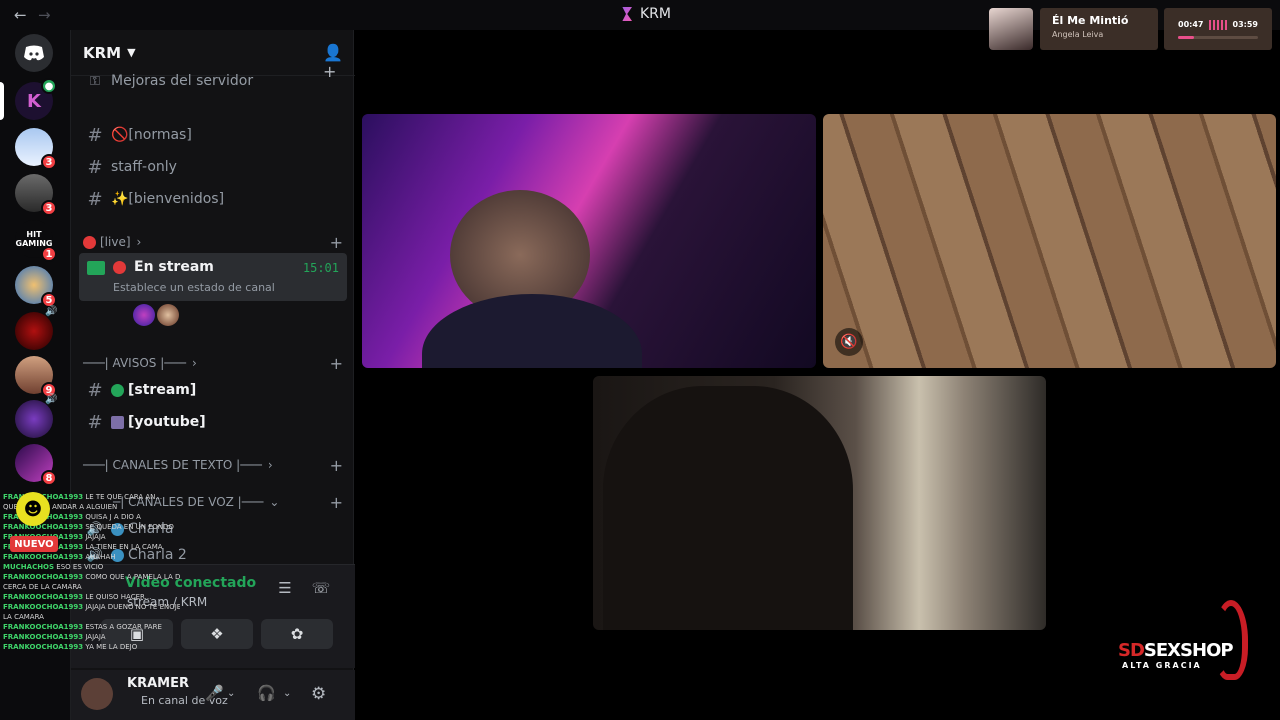  Describe the element at coordinates (144, 167) in the screenshot. I see `channel-label: staff-only` at that location.